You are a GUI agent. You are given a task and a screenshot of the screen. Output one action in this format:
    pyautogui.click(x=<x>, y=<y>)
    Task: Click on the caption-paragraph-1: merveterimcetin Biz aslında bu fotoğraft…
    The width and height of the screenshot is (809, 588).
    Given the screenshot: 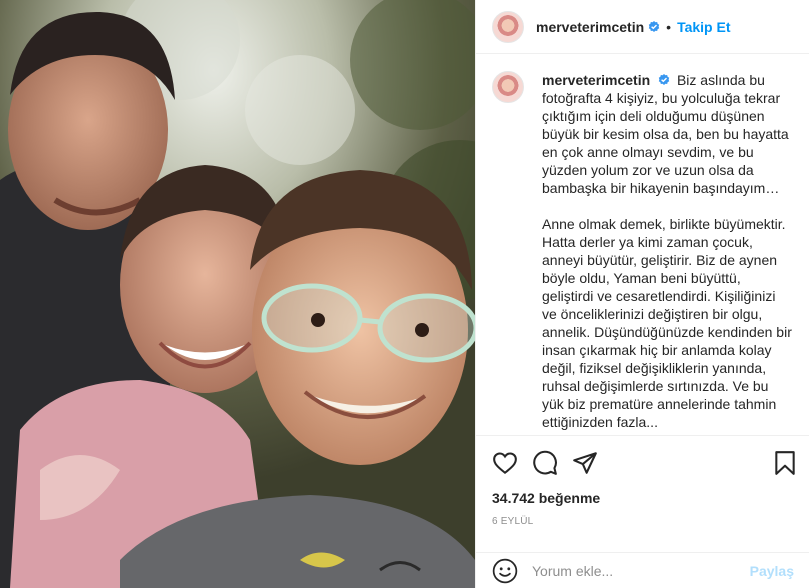 What is the action you would take?
    pyautogui.click(x=668, y=134)
    